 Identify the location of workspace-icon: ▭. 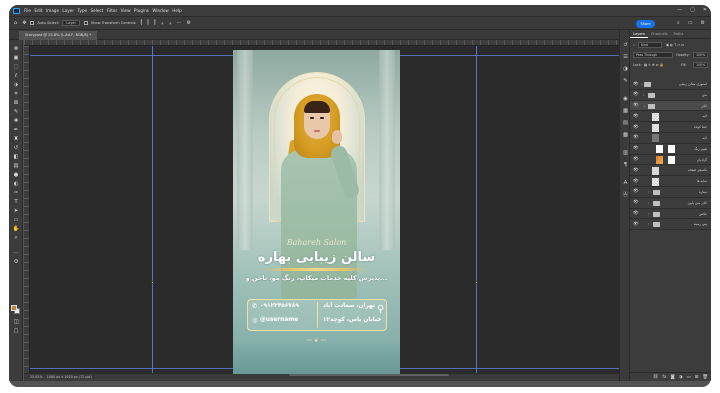
(690, 23).